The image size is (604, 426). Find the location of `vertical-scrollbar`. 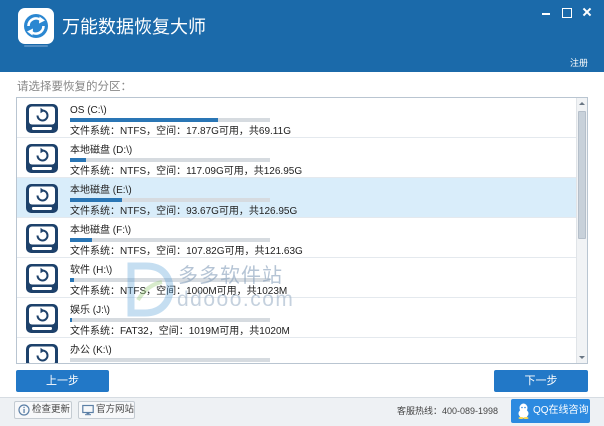

vertical-scrollbar is located at coordinates (581, 230).